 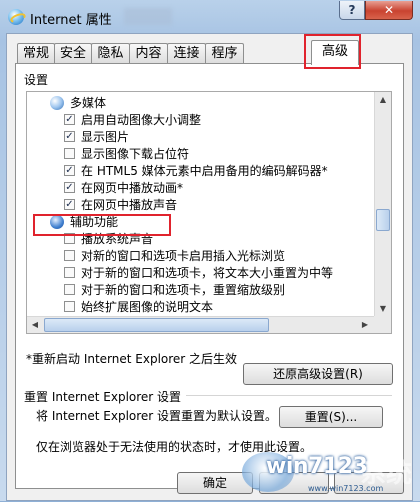 I want to click on play-sounds-highlight, so click(x=102, y=225).